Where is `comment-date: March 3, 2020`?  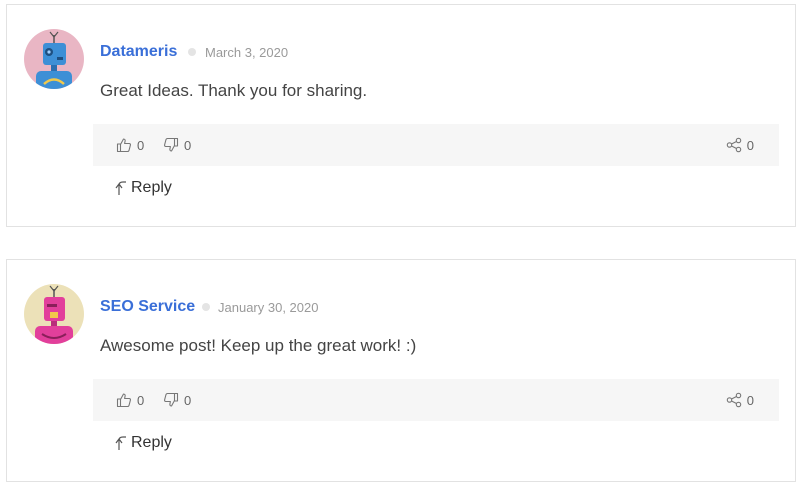
comment-date: March 3, 2020 is located at coordinates (247, 52).